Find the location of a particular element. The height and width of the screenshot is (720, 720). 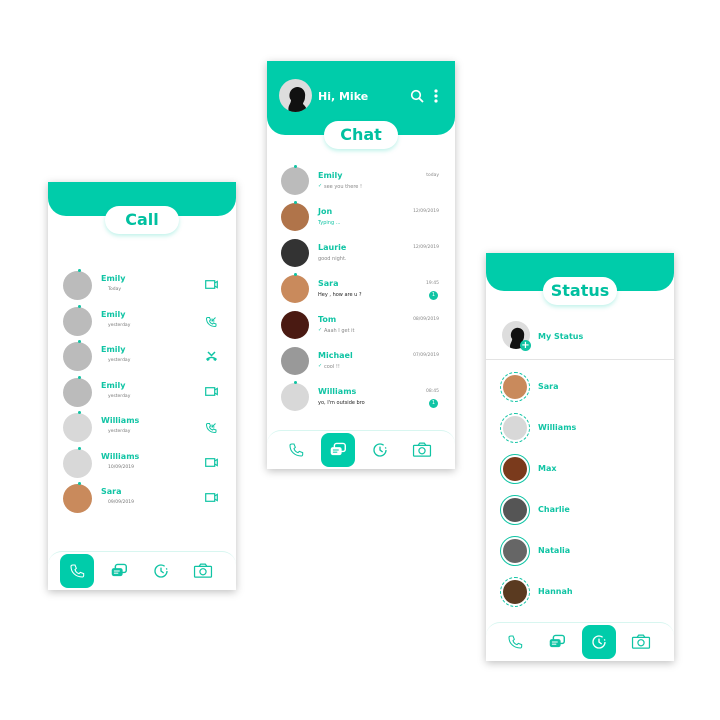

more-options-icon is located at coordinates (436, 96).